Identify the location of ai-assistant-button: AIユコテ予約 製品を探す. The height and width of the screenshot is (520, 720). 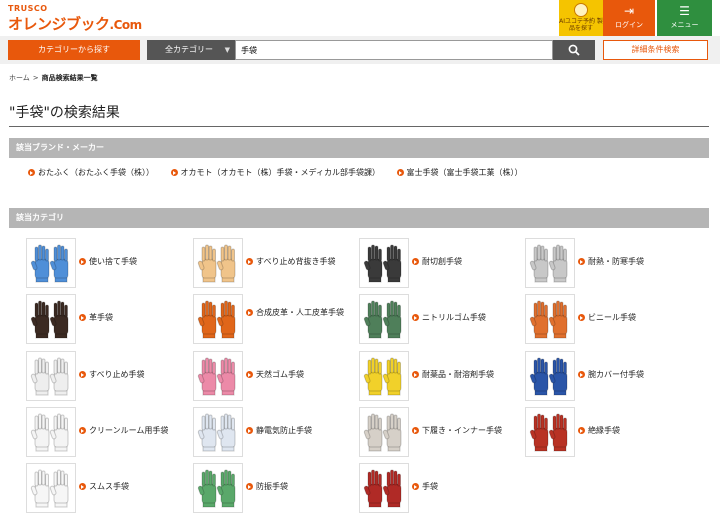
(581, 18).